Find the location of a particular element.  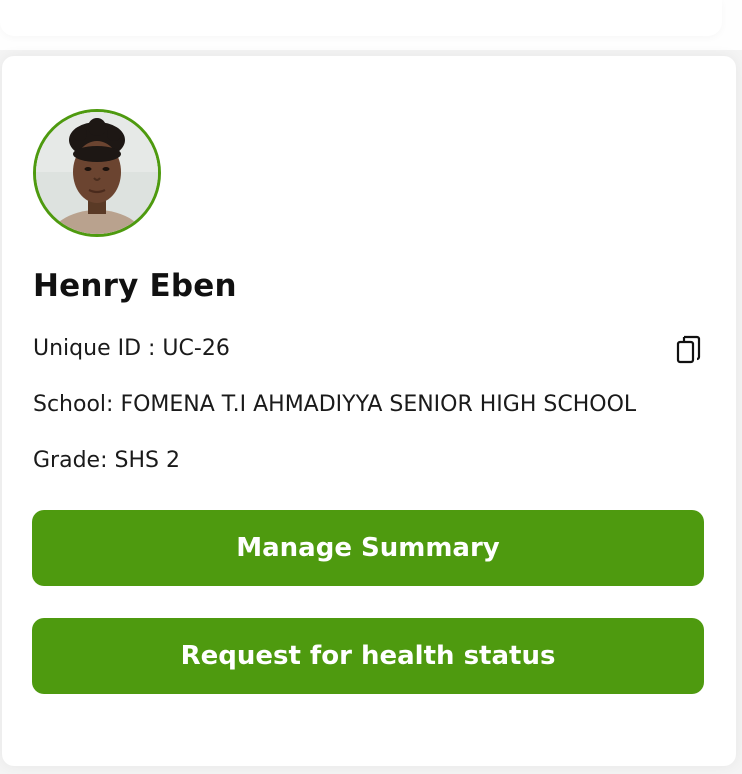

manage-summary-button: Manage Summary is located at coordinates (368, 548).